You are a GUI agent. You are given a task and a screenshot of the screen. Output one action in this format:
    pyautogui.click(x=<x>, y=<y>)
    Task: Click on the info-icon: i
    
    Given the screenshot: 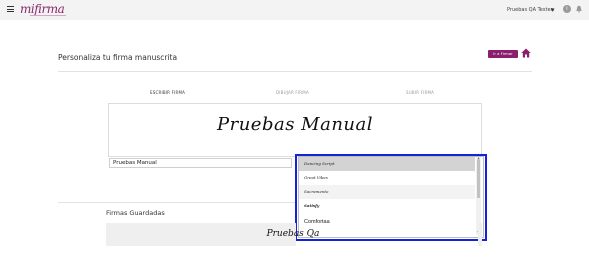 What is the action you would take?
    pyautogui.click(x=567, y=9)
    